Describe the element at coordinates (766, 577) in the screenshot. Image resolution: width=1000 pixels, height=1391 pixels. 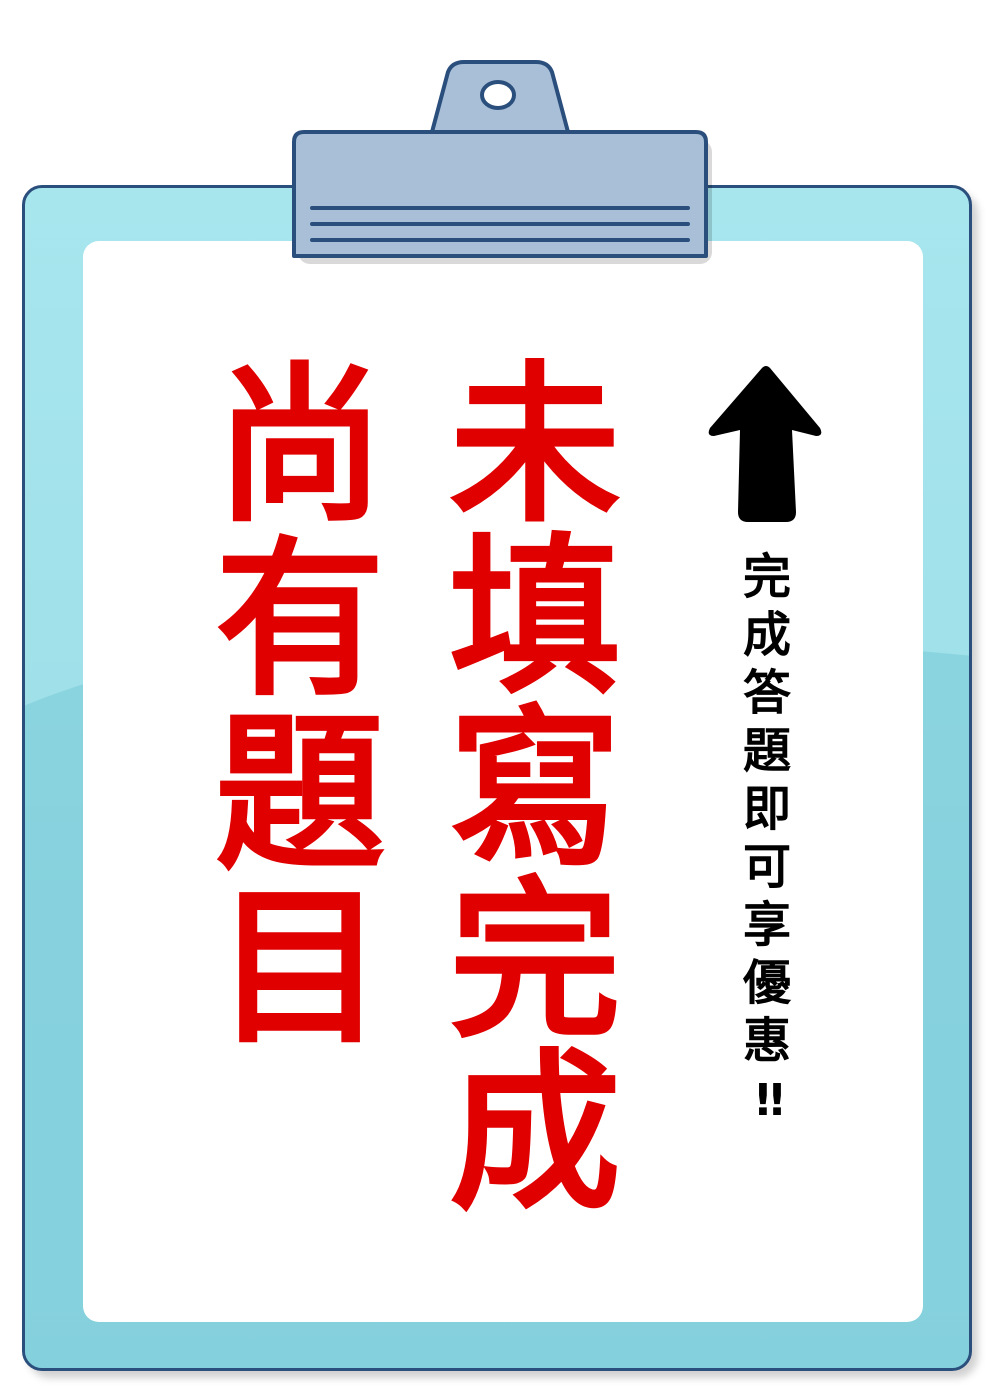
I see `note-char: 完` at that location.